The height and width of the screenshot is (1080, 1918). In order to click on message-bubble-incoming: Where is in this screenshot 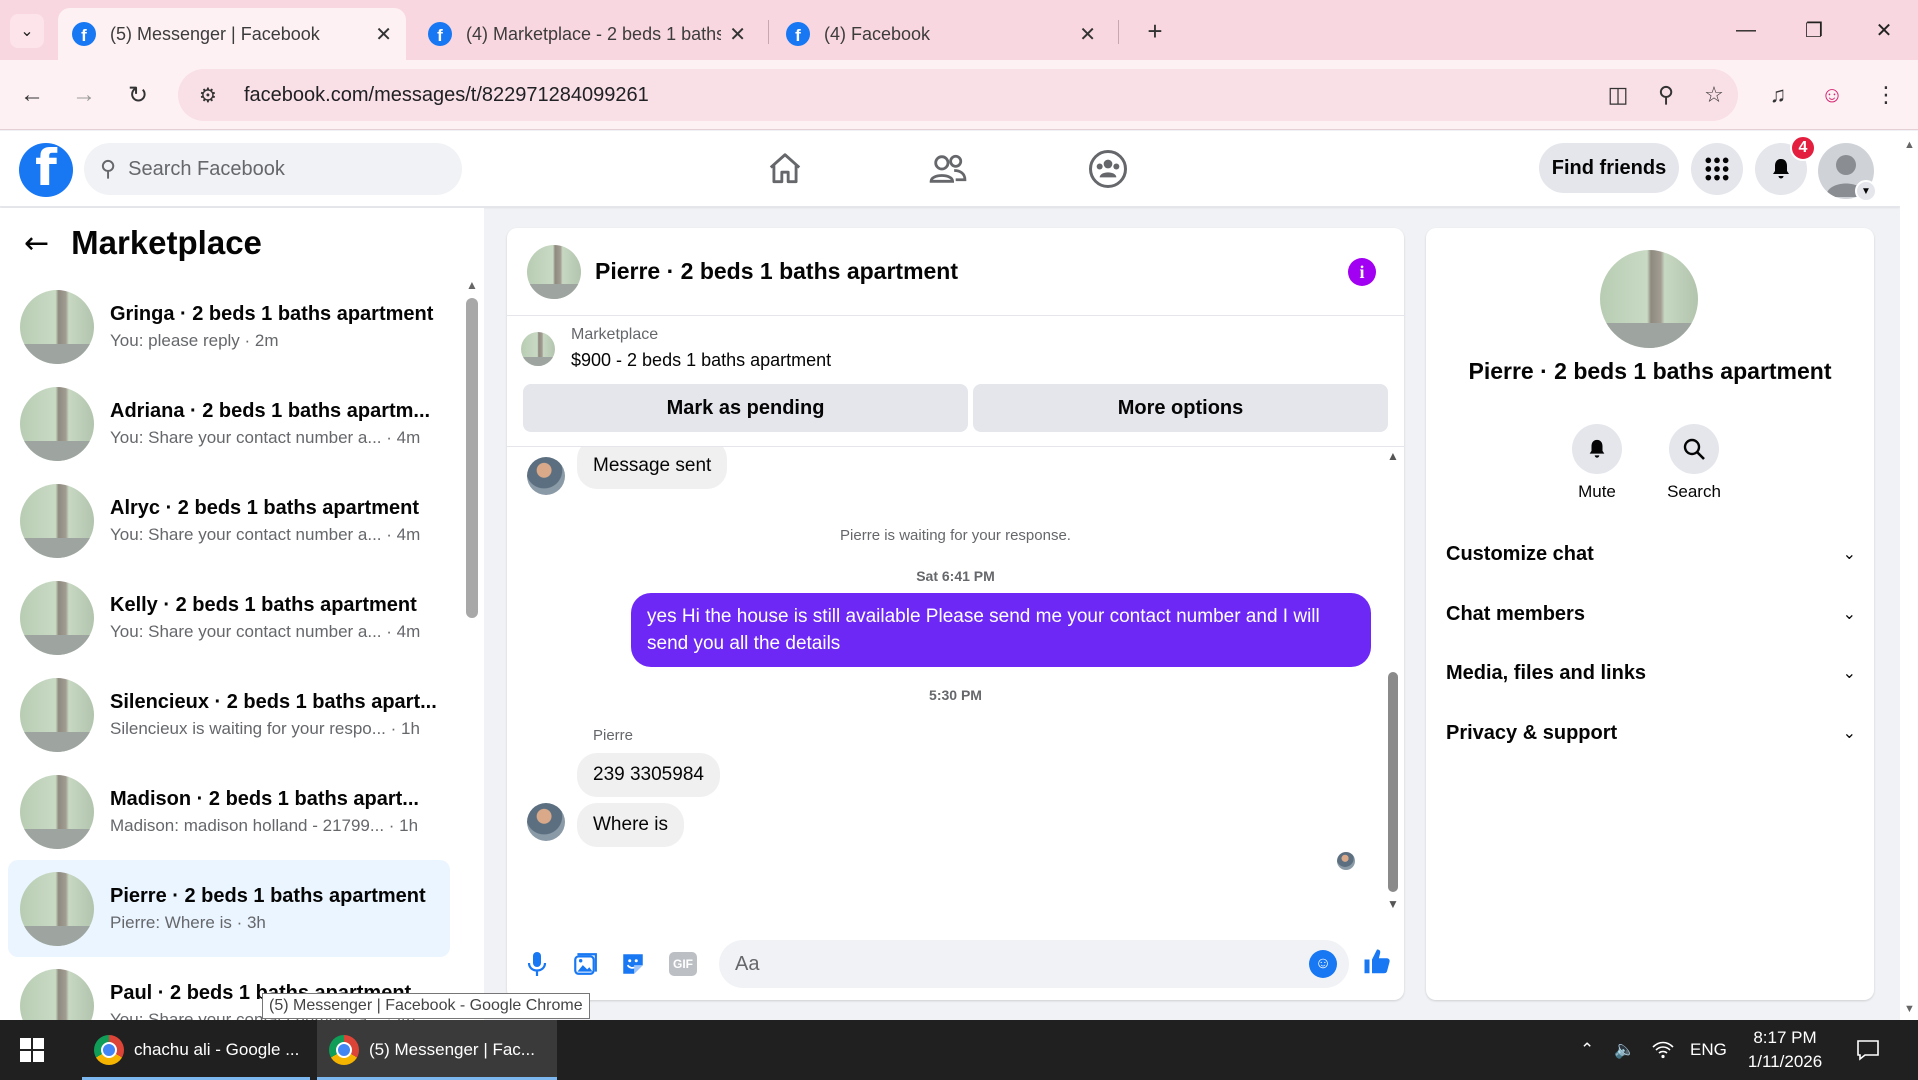, I will do `click(630, 825)`.